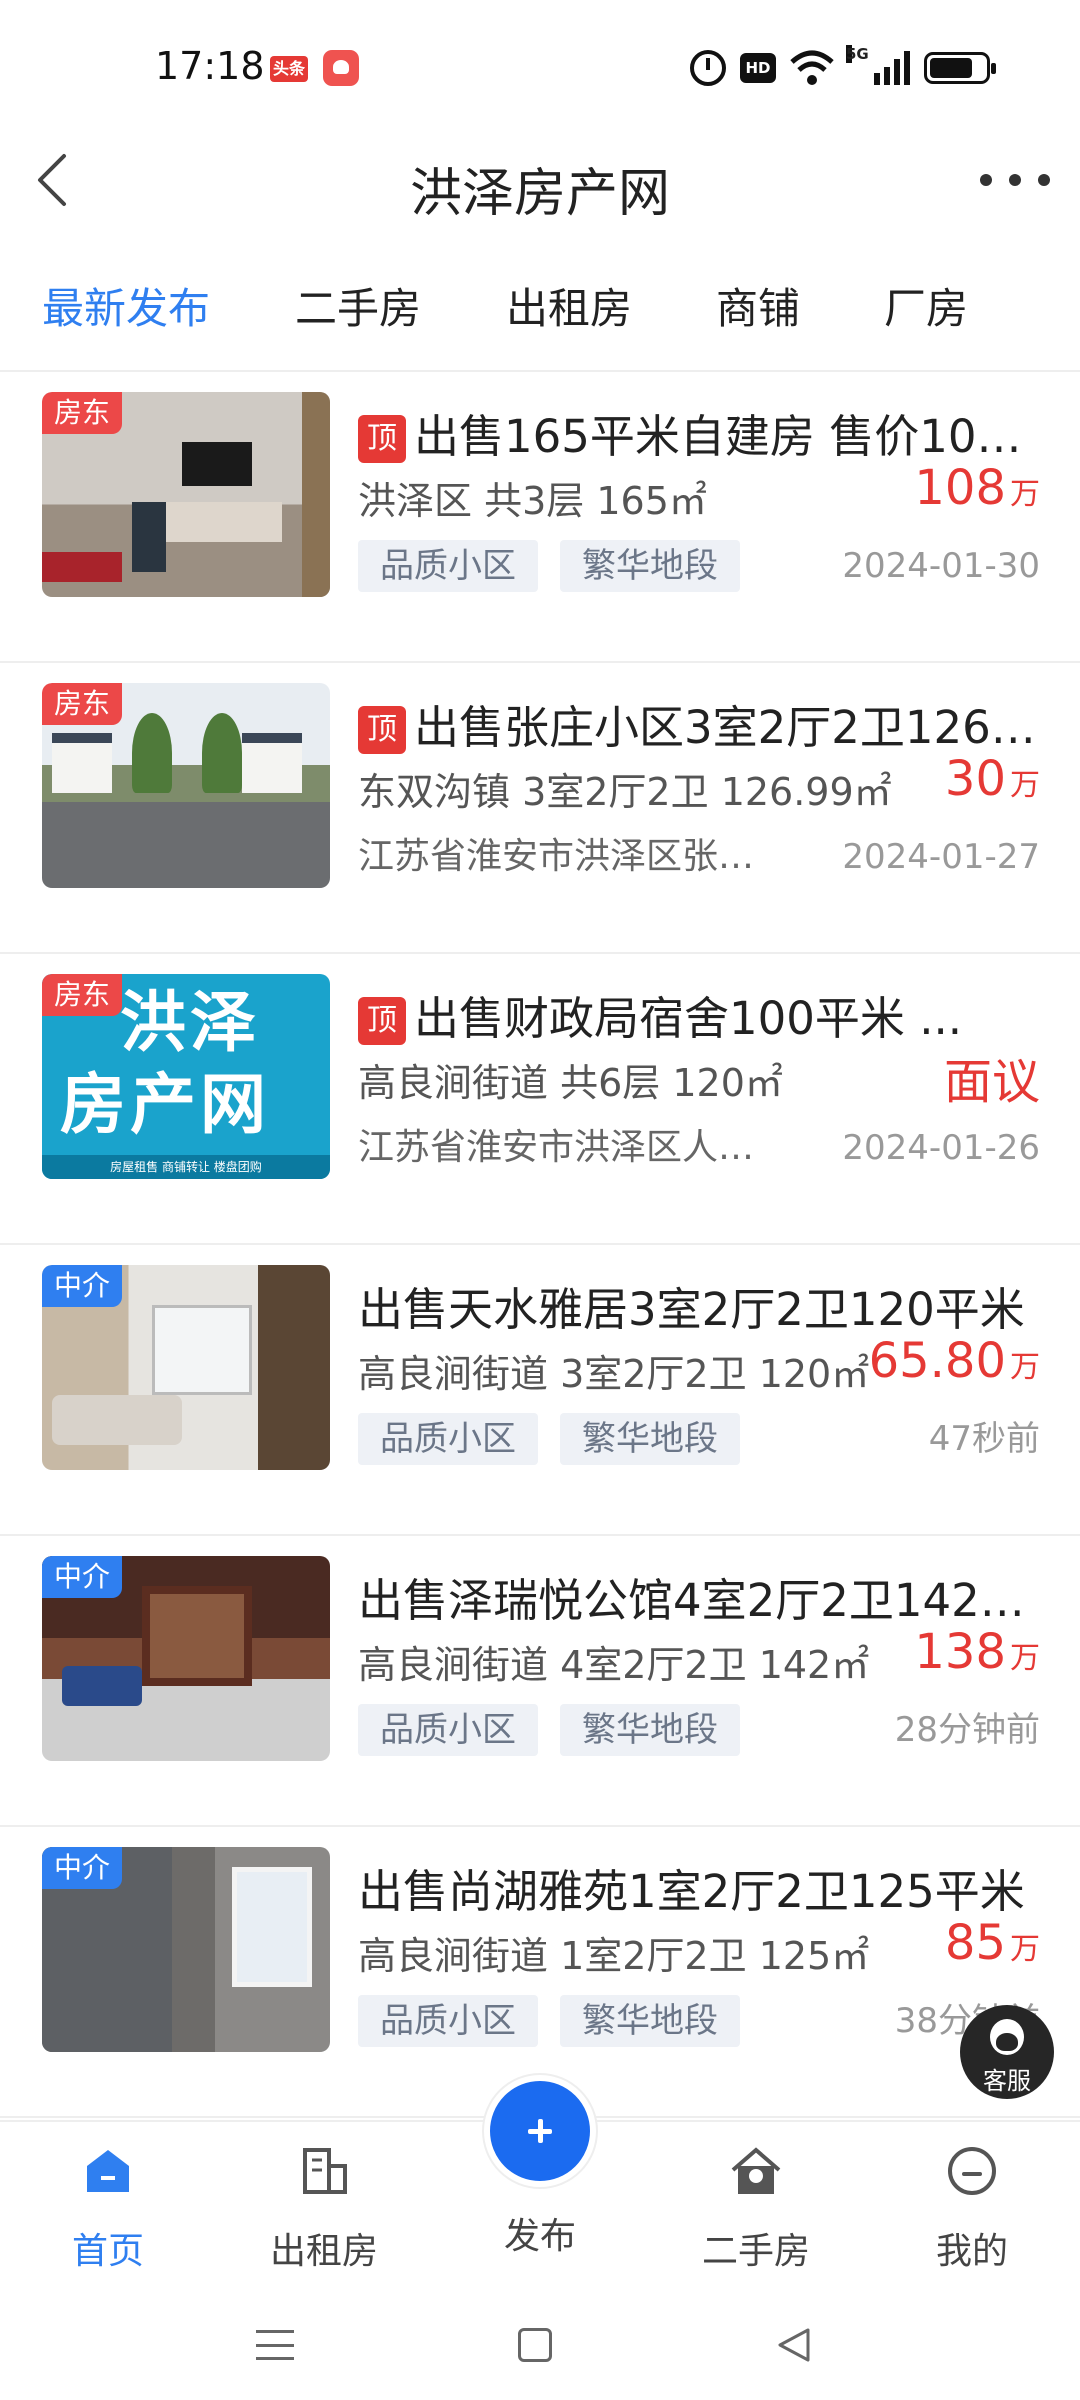 The height and width of the screenshot is (2400, 1080). I want to click on hd-icon: HD, so click(758, 68).